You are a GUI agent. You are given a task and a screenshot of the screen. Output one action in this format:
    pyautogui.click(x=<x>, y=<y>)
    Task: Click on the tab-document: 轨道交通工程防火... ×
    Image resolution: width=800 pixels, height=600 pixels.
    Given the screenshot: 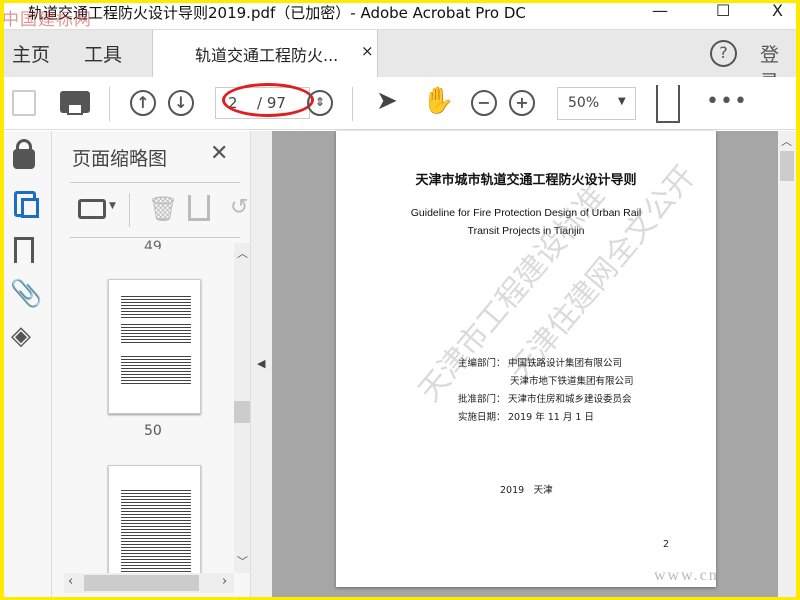 What is the action you would take?
    pyautogui.click(x=265, y=54)
    